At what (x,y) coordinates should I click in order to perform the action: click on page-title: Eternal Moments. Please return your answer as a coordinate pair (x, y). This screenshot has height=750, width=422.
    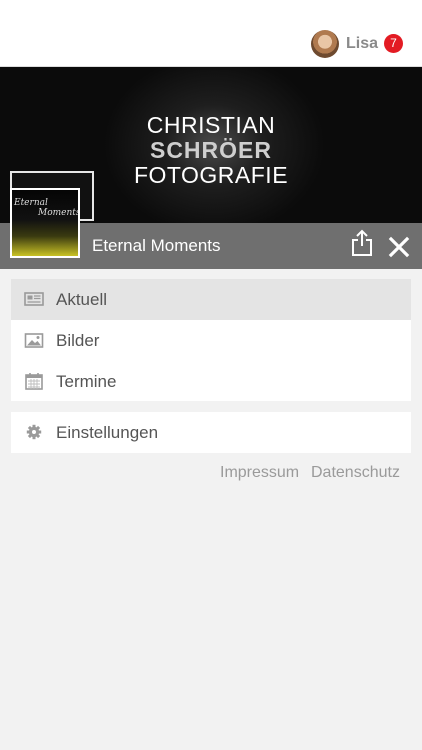
    Looking at the image, I should click on (156, 245).